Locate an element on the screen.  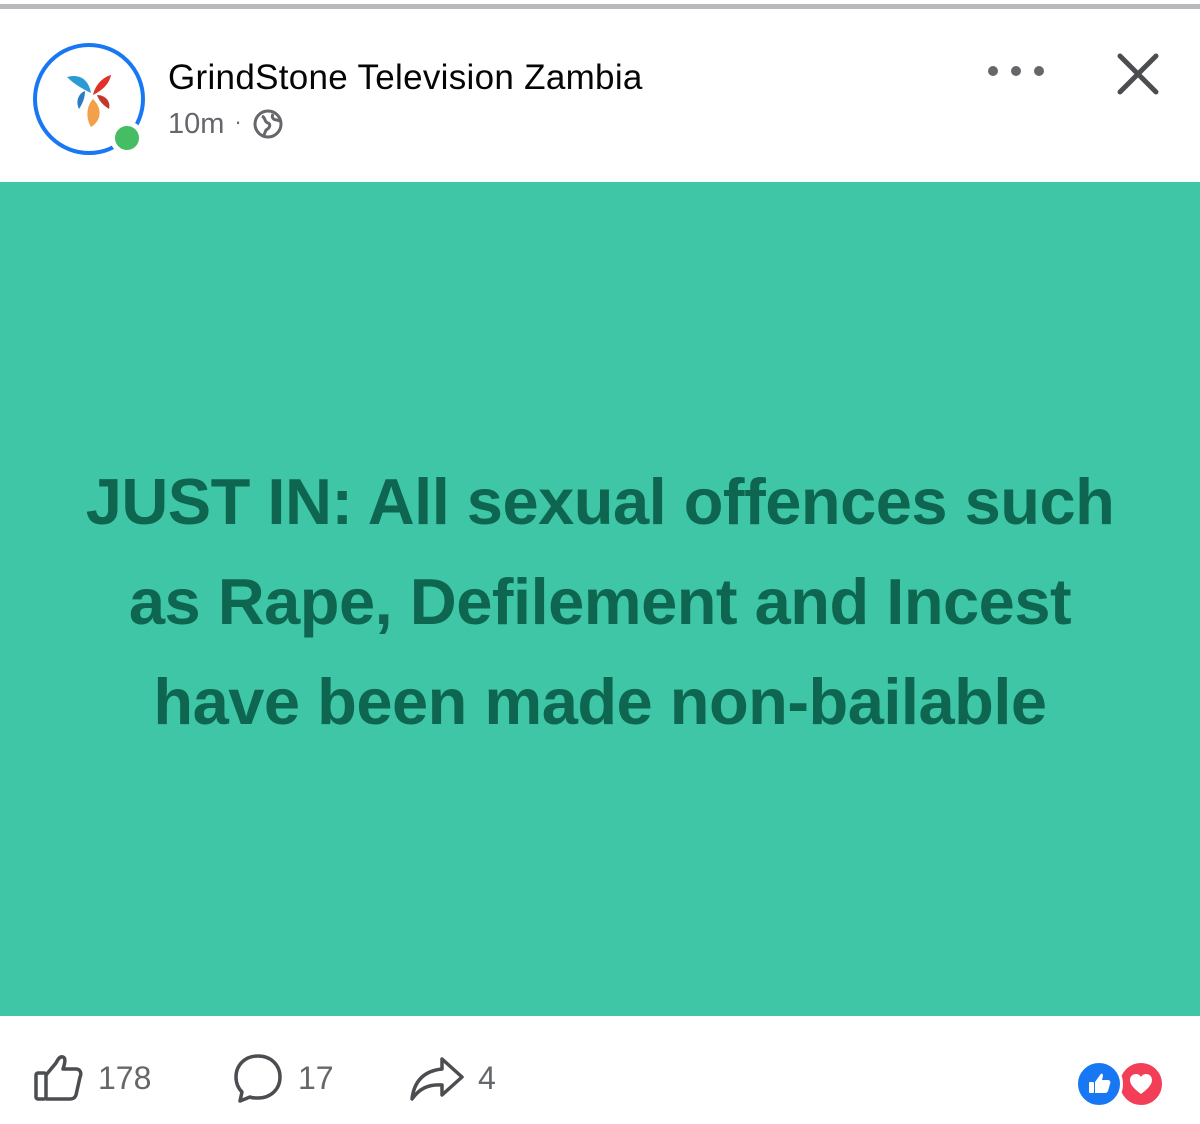
like-button: 178 is located at coordinates (91, 1078).